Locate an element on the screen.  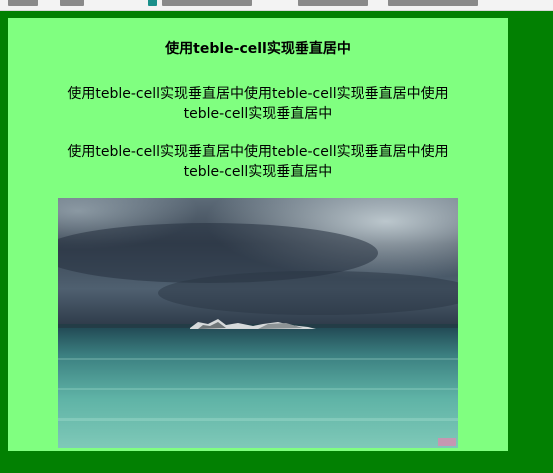
browser-bookmarks-bar is located at coordinates (276, 5).